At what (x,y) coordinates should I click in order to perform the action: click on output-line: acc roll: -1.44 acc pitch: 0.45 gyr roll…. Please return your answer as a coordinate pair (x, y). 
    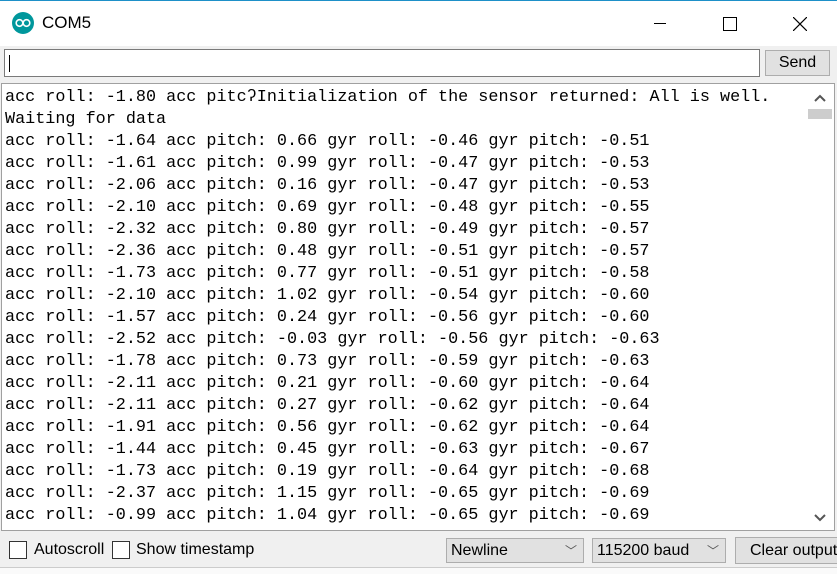
    Looking at the image, I should click on (327, 449).